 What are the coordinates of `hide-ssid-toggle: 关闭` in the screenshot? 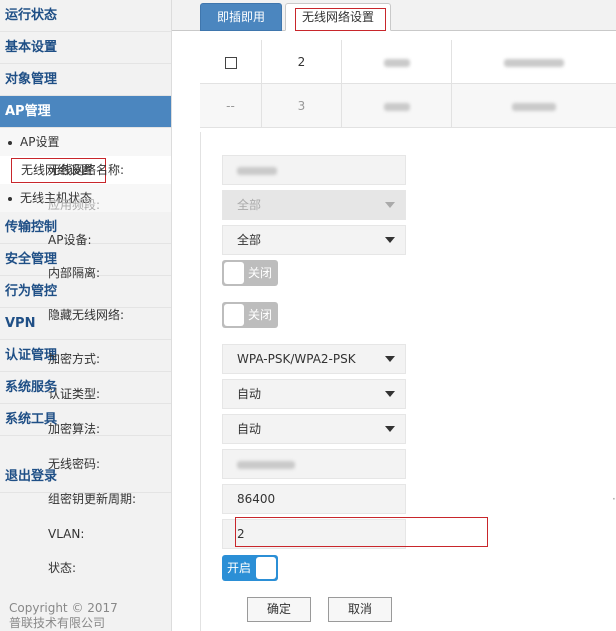 It's located at (250, 315).